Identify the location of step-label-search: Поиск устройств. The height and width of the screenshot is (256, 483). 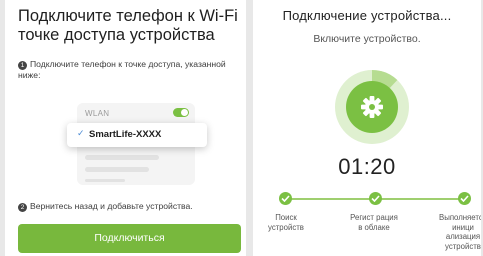
(286, 222).